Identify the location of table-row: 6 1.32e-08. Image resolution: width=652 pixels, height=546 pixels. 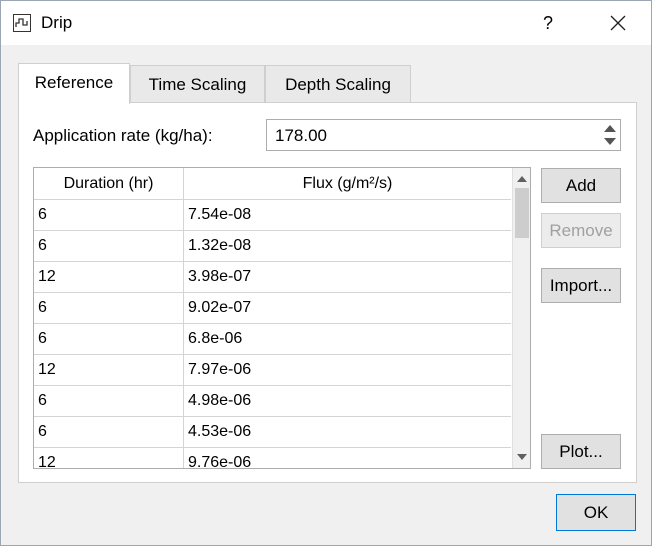
(272, 246).